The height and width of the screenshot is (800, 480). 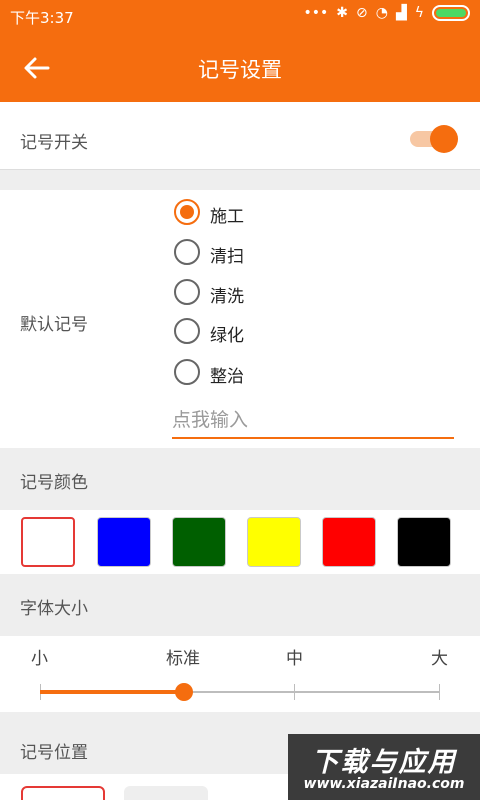 What do you see at coordinates (54, 325) in the screenshot?
I see `default-mark-label: 默认记号` at bounding box center [54, 325].